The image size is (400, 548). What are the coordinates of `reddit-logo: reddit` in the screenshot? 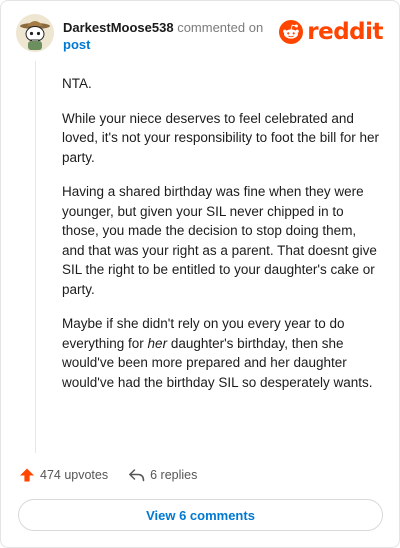 It's located at (331, 32).